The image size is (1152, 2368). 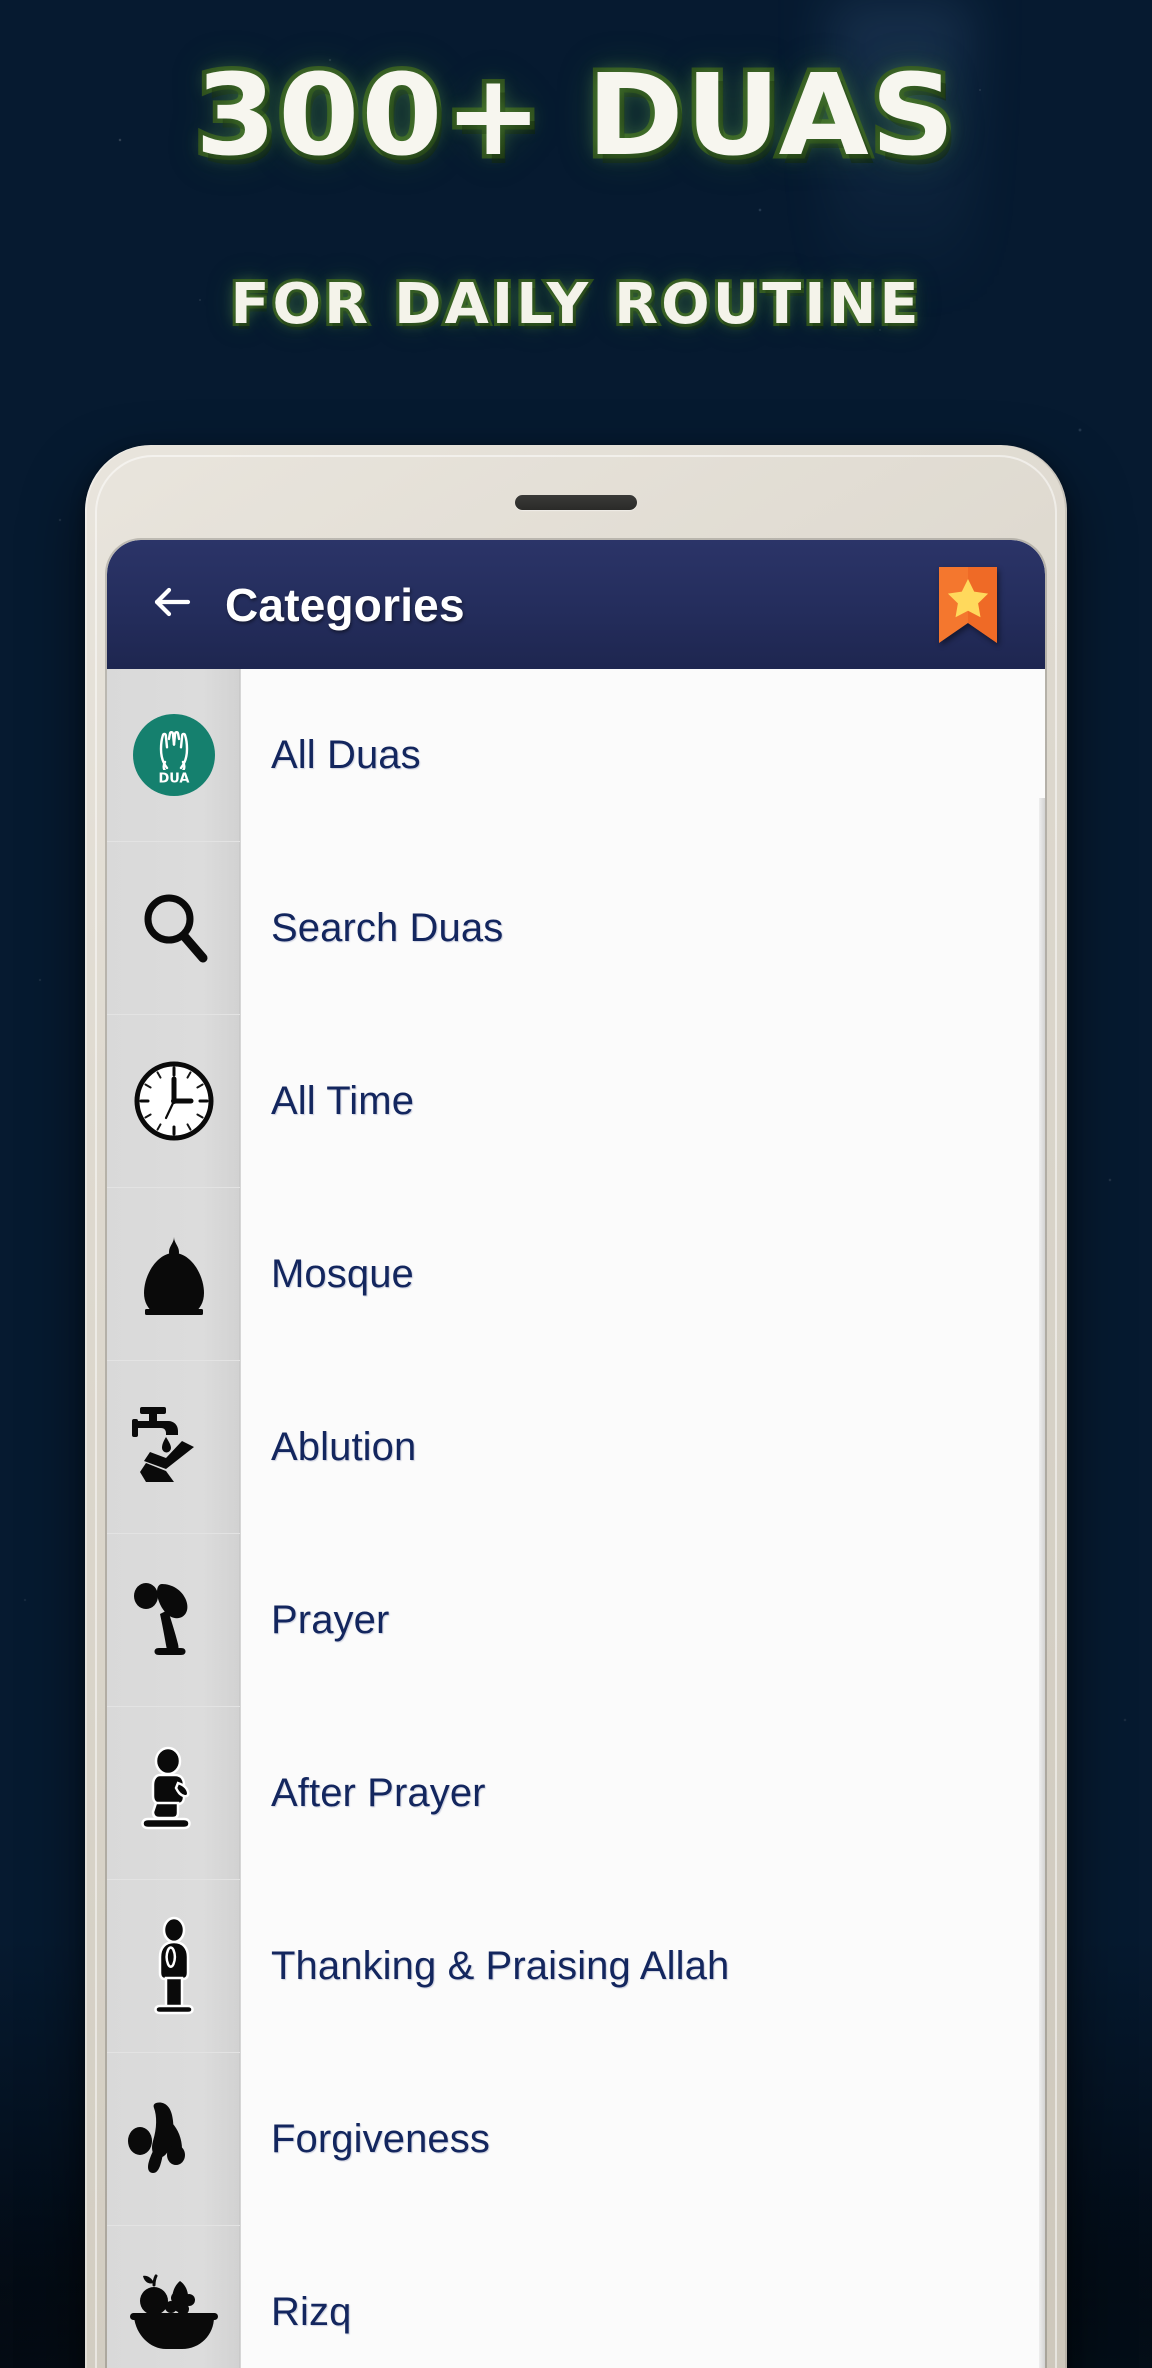 I want to click on list-item-body: Rizq, so click(x=642, y=2296).